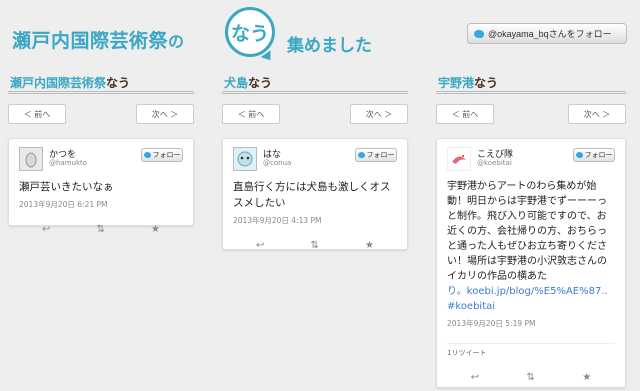  Describe the element at coordinates (531, 84) in the screenshot. I see `column-heading: 宇野港なう` at that location.